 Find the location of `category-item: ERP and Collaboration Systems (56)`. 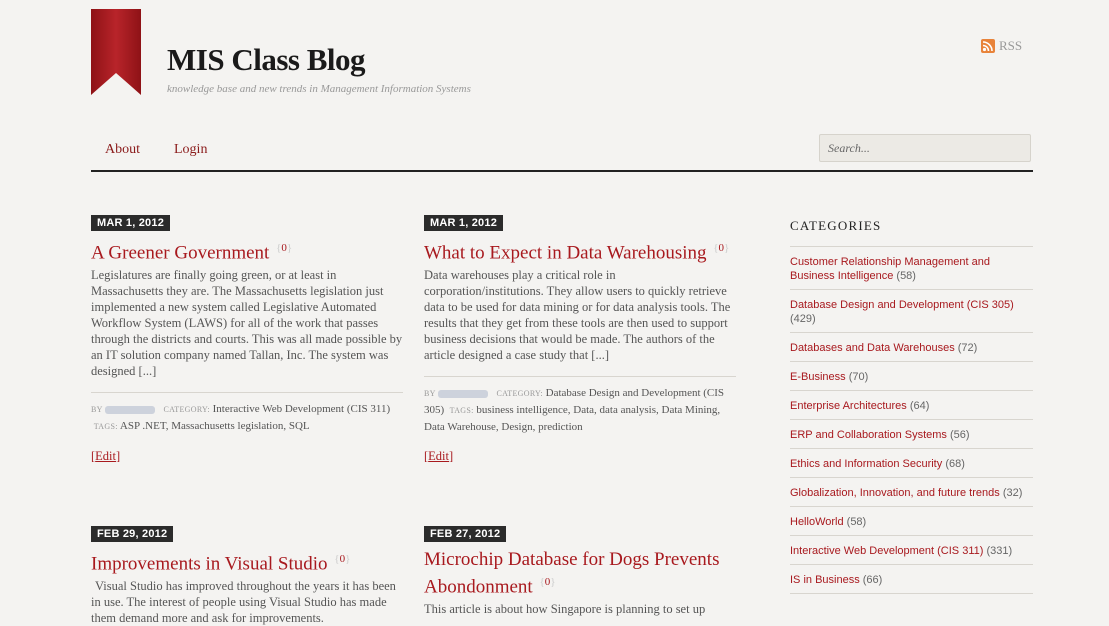

category-item: ERP and Collaboration Systems (56) is located at coordinates (911, 434).